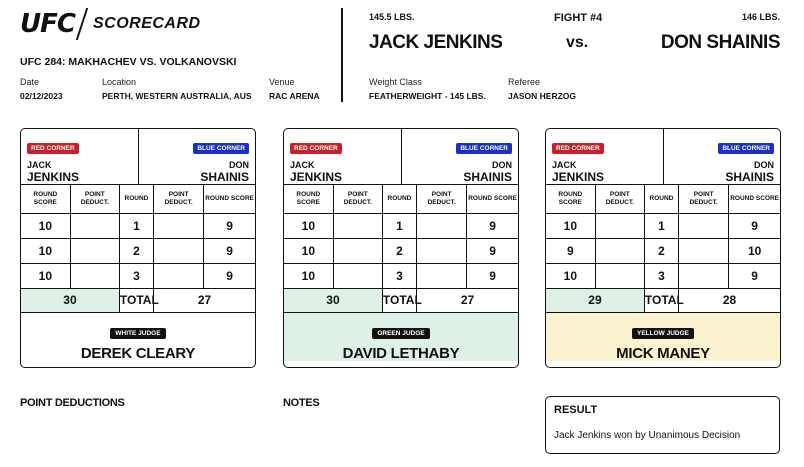 The height and width of the screenshot is (467, 804). What do you see at coordinates (760, 17) in the screenshot?
I see `blue-fighter-weight: 146 LBS.` at bounding box center [760, 17].